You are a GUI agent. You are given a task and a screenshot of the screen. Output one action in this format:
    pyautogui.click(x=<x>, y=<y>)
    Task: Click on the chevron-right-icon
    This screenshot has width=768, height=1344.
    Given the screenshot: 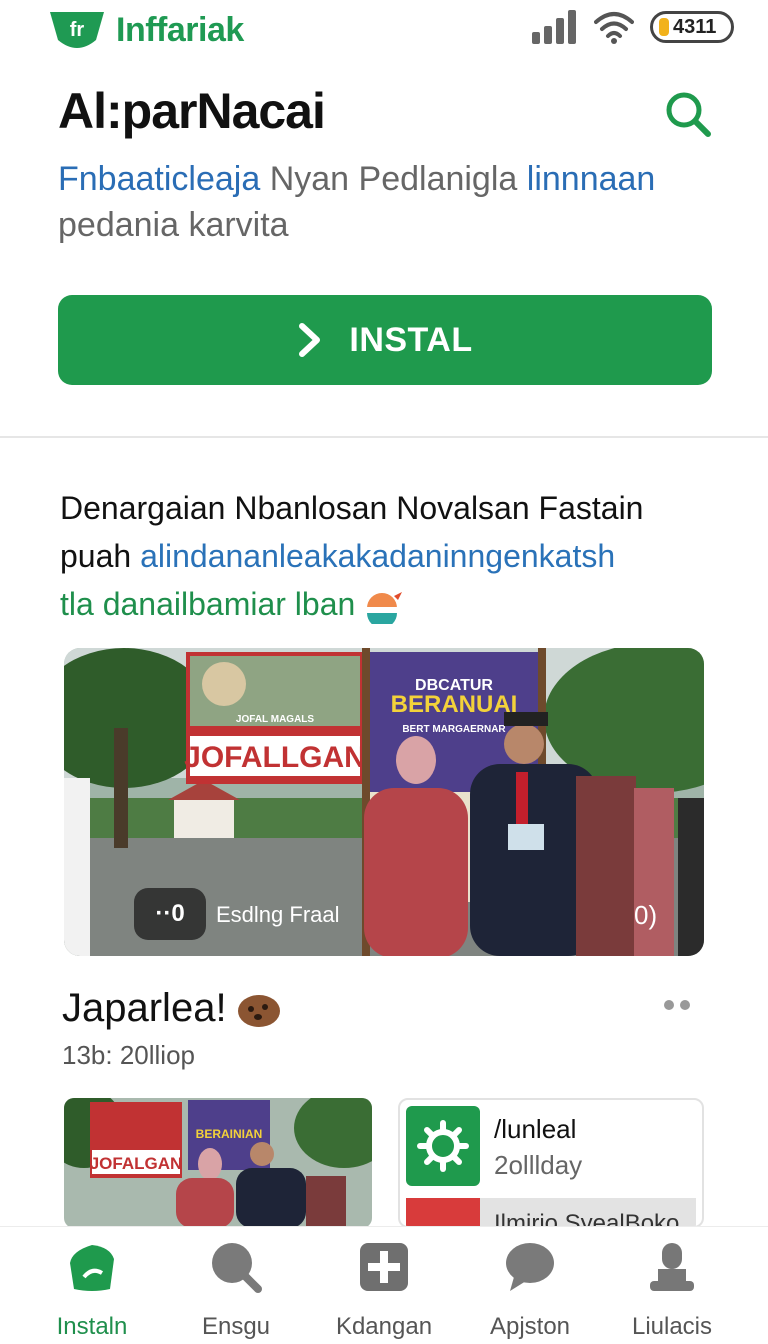 What is the action you would take?
    pyautogui.click(x=310, y=340)
    